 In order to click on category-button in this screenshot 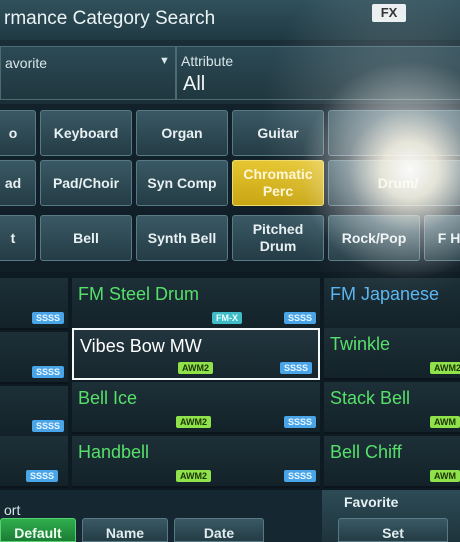, I will do `click(394, 133)`.